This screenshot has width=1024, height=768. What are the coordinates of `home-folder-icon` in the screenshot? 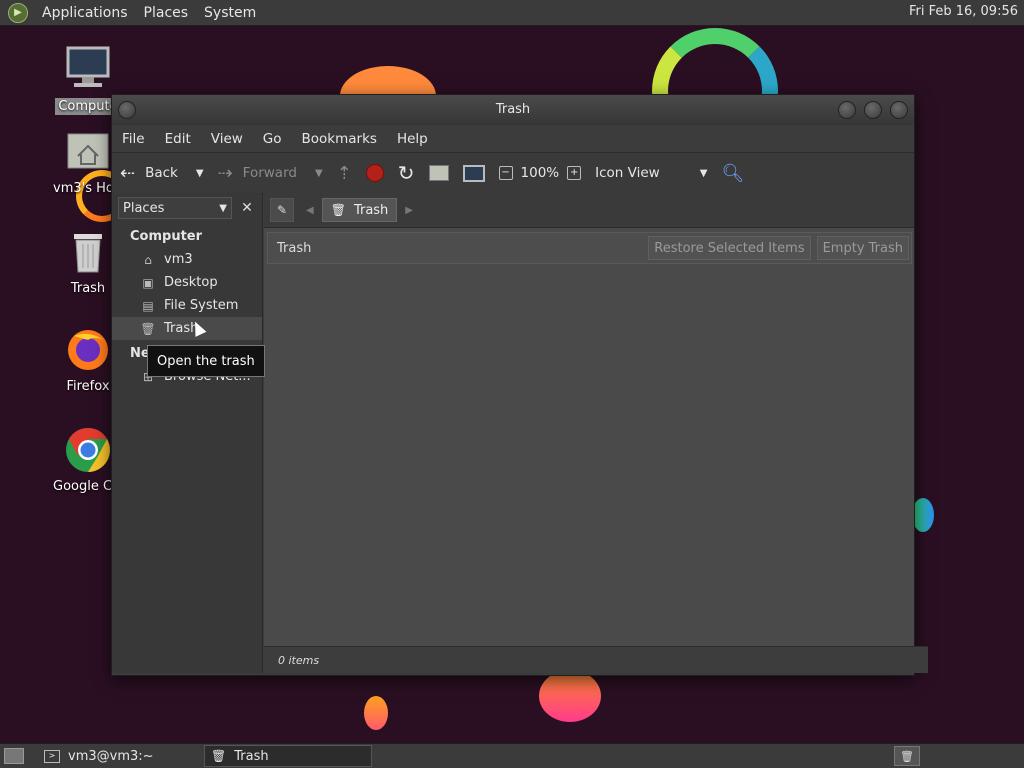 It's located at (88, 152).